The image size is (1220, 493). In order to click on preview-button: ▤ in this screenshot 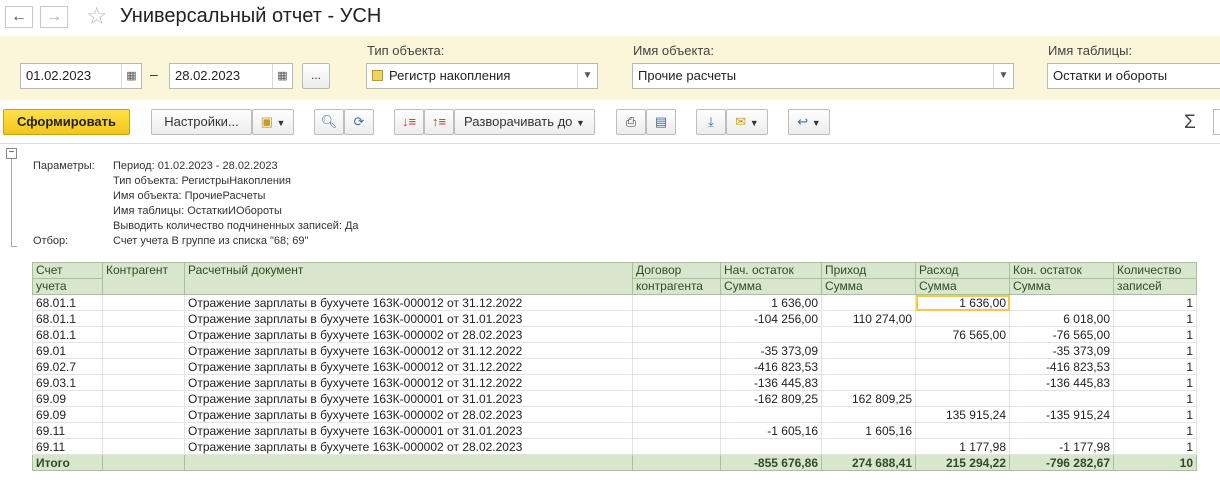, I will do `click(661, 122)`.